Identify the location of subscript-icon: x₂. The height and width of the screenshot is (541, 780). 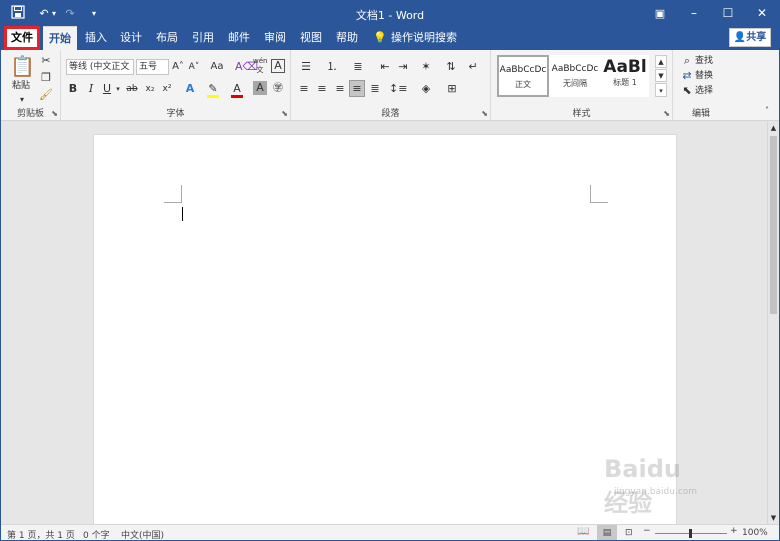
(150, 89).